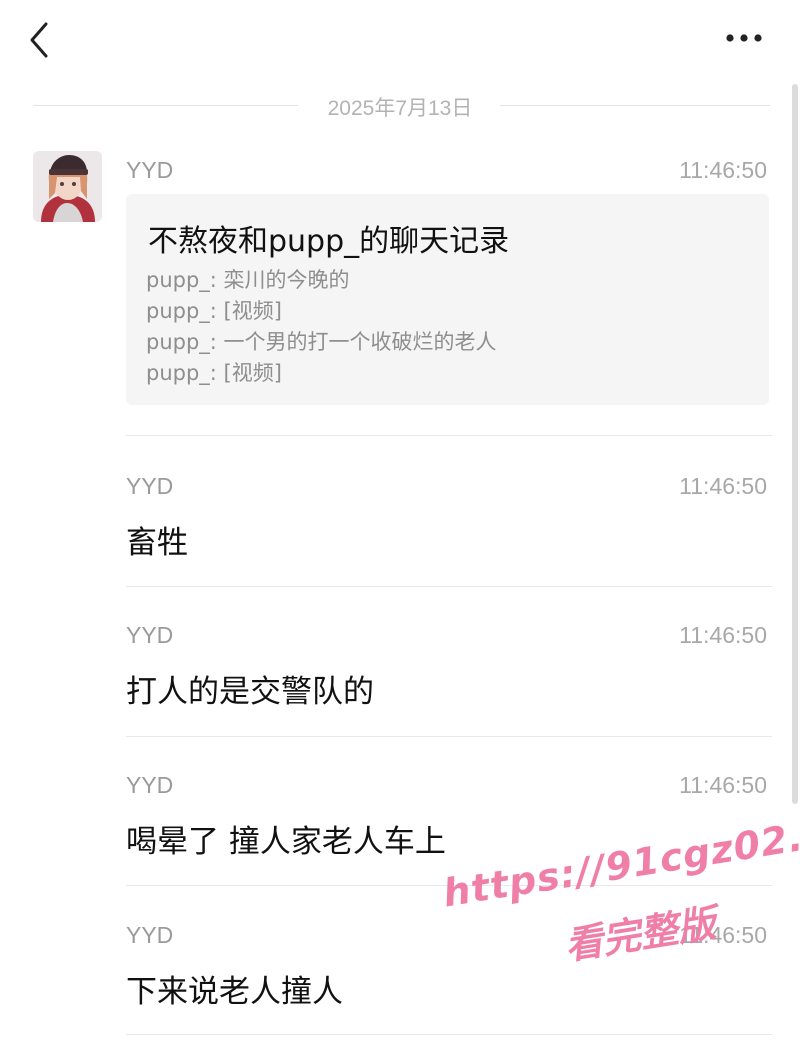  Describe the element at coordinates (448, 172) in the screenshot. I see `message-header: YYD 11:46:50` at that location.